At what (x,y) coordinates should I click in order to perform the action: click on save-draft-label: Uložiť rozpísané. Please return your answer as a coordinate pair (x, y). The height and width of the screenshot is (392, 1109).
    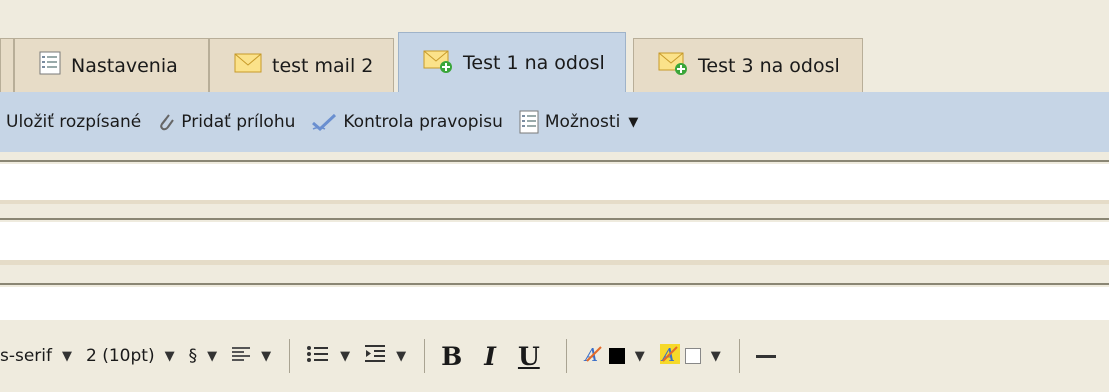
    Looking at the image, I should click on (74, 122).